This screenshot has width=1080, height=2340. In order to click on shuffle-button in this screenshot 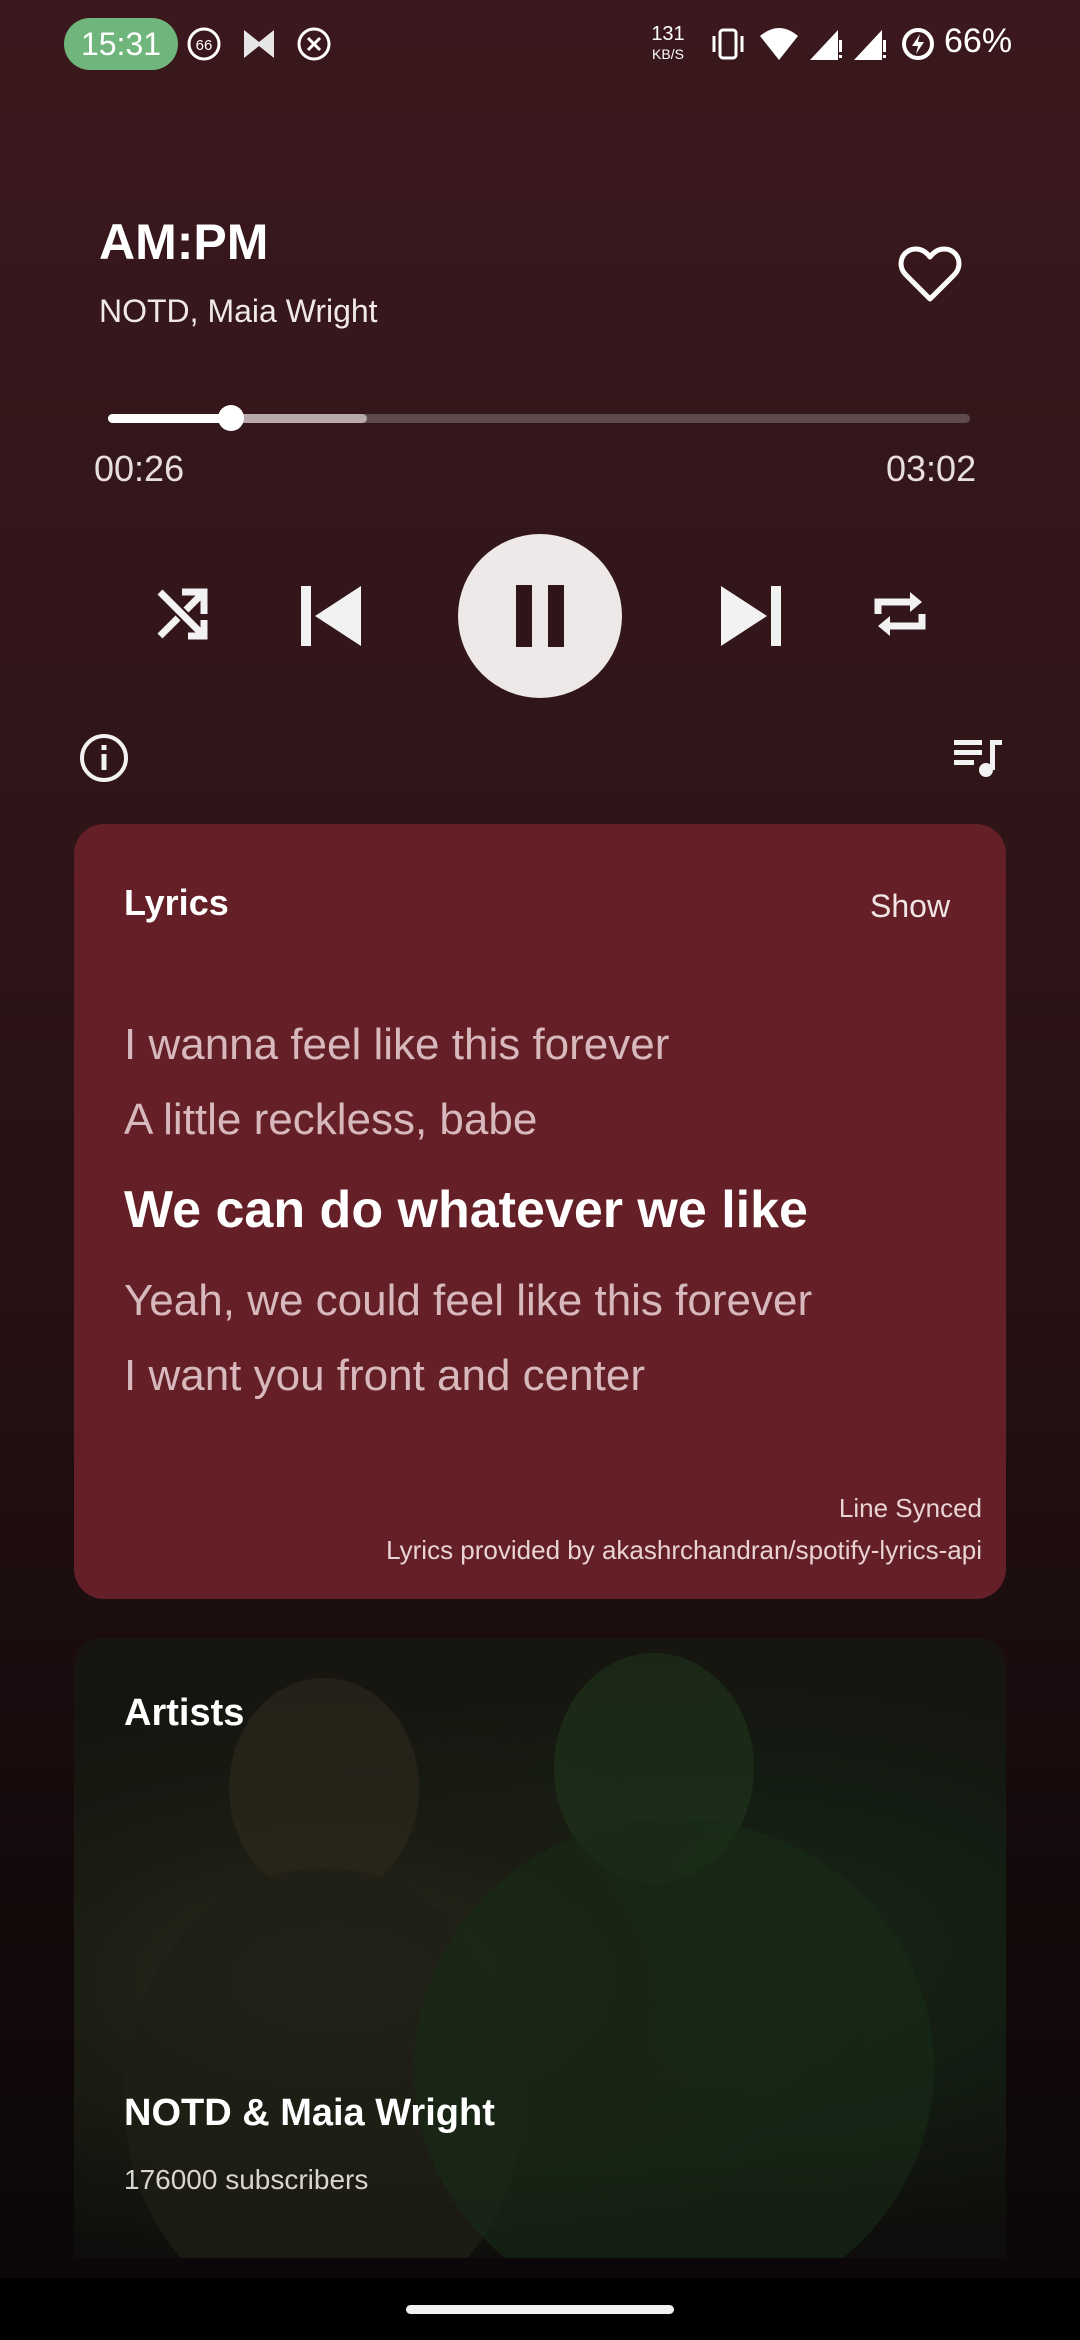, I will do `click(182, 614)`.